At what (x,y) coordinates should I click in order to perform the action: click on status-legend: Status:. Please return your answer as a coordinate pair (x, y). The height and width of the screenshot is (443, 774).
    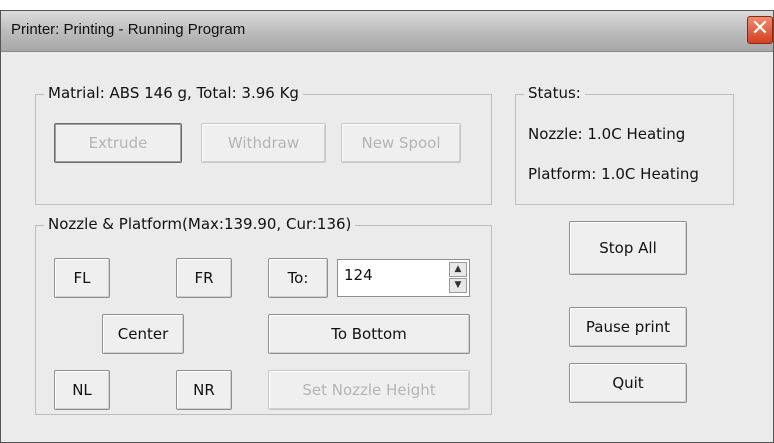
    Looking at the image, I should click on (554, 93).